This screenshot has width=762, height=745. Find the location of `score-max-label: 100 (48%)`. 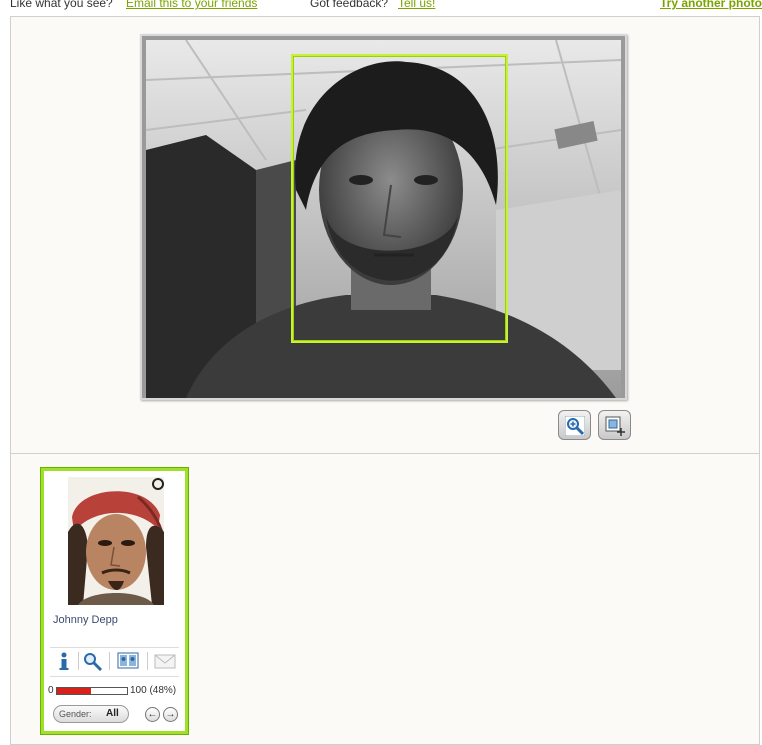

score-max-label: 100 (48%) is located at coordinates (153, 690).